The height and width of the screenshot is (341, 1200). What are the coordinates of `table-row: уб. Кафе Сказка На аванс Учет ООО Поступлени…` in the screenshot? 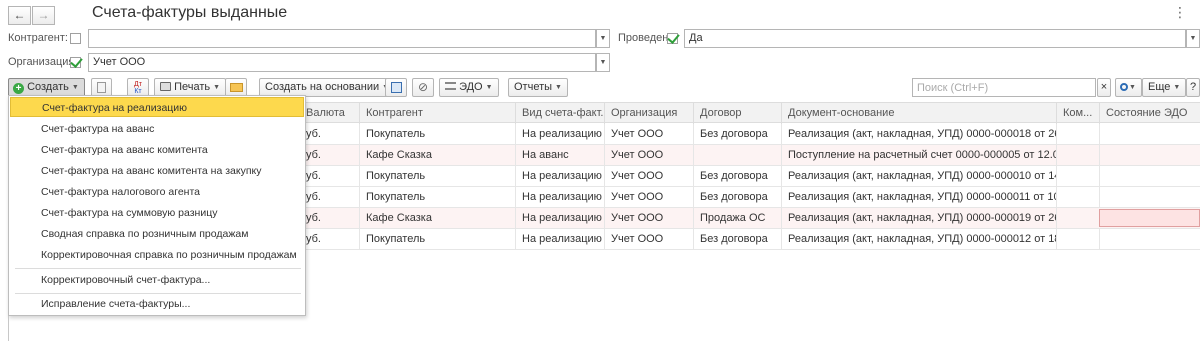 It's located at (750, 155).